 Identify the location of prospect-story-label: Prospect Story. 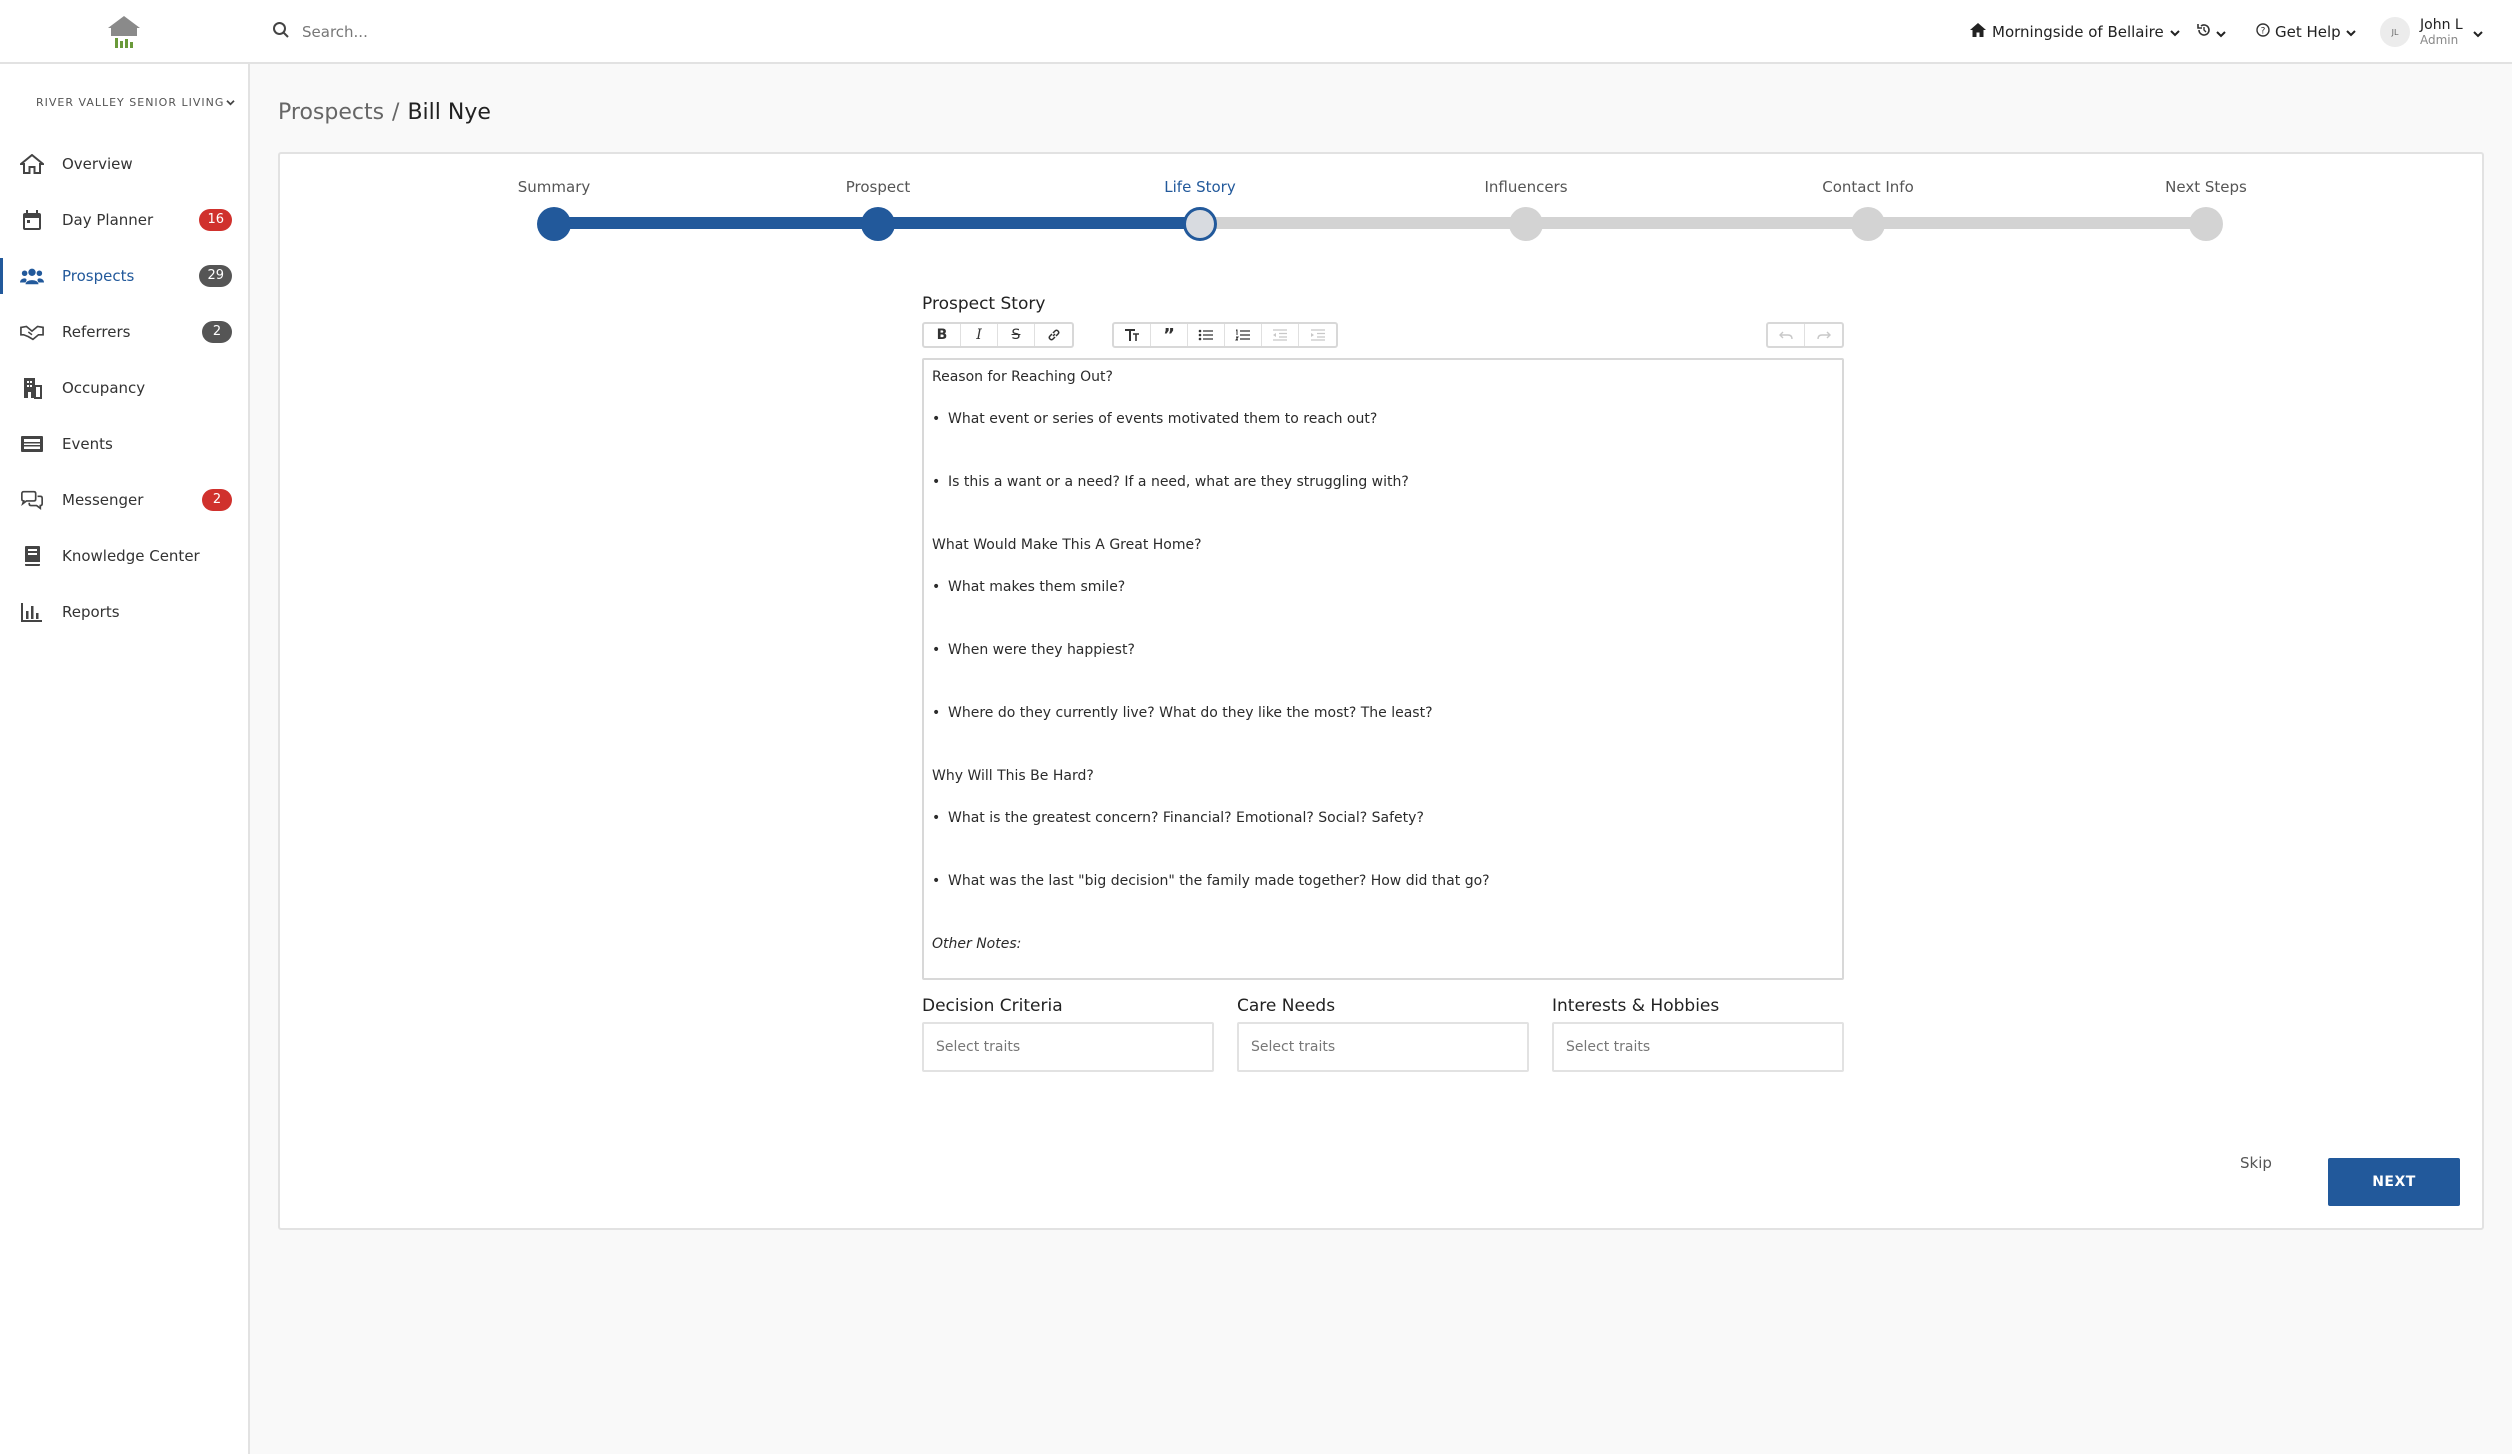
(984, 304).